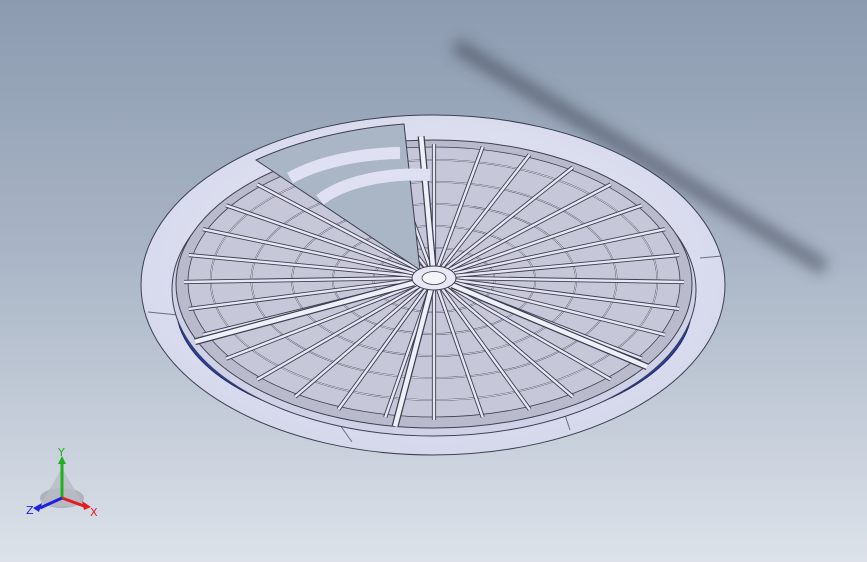  I want to click on z-axis-label: Z, so click(30, 510).